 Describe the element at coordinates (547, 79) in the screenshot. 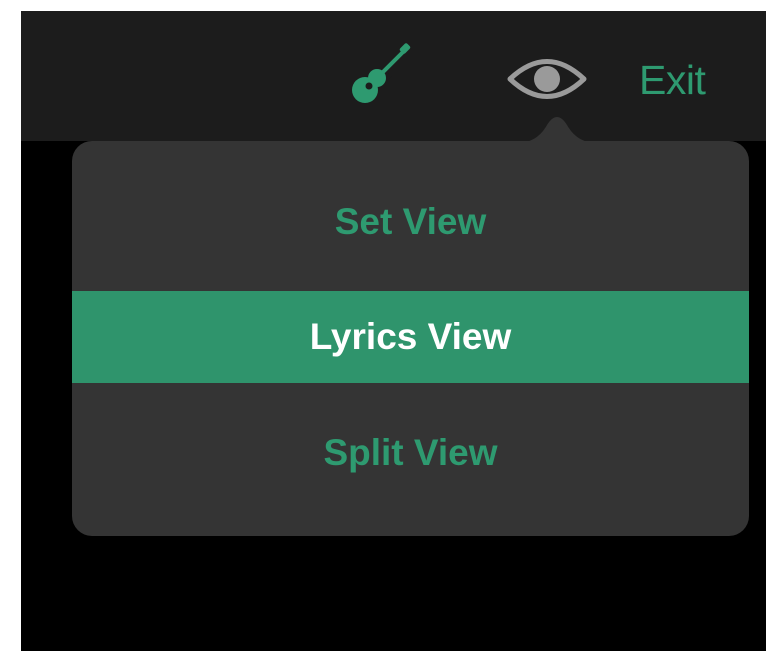

I see `eye-icon` at that location.